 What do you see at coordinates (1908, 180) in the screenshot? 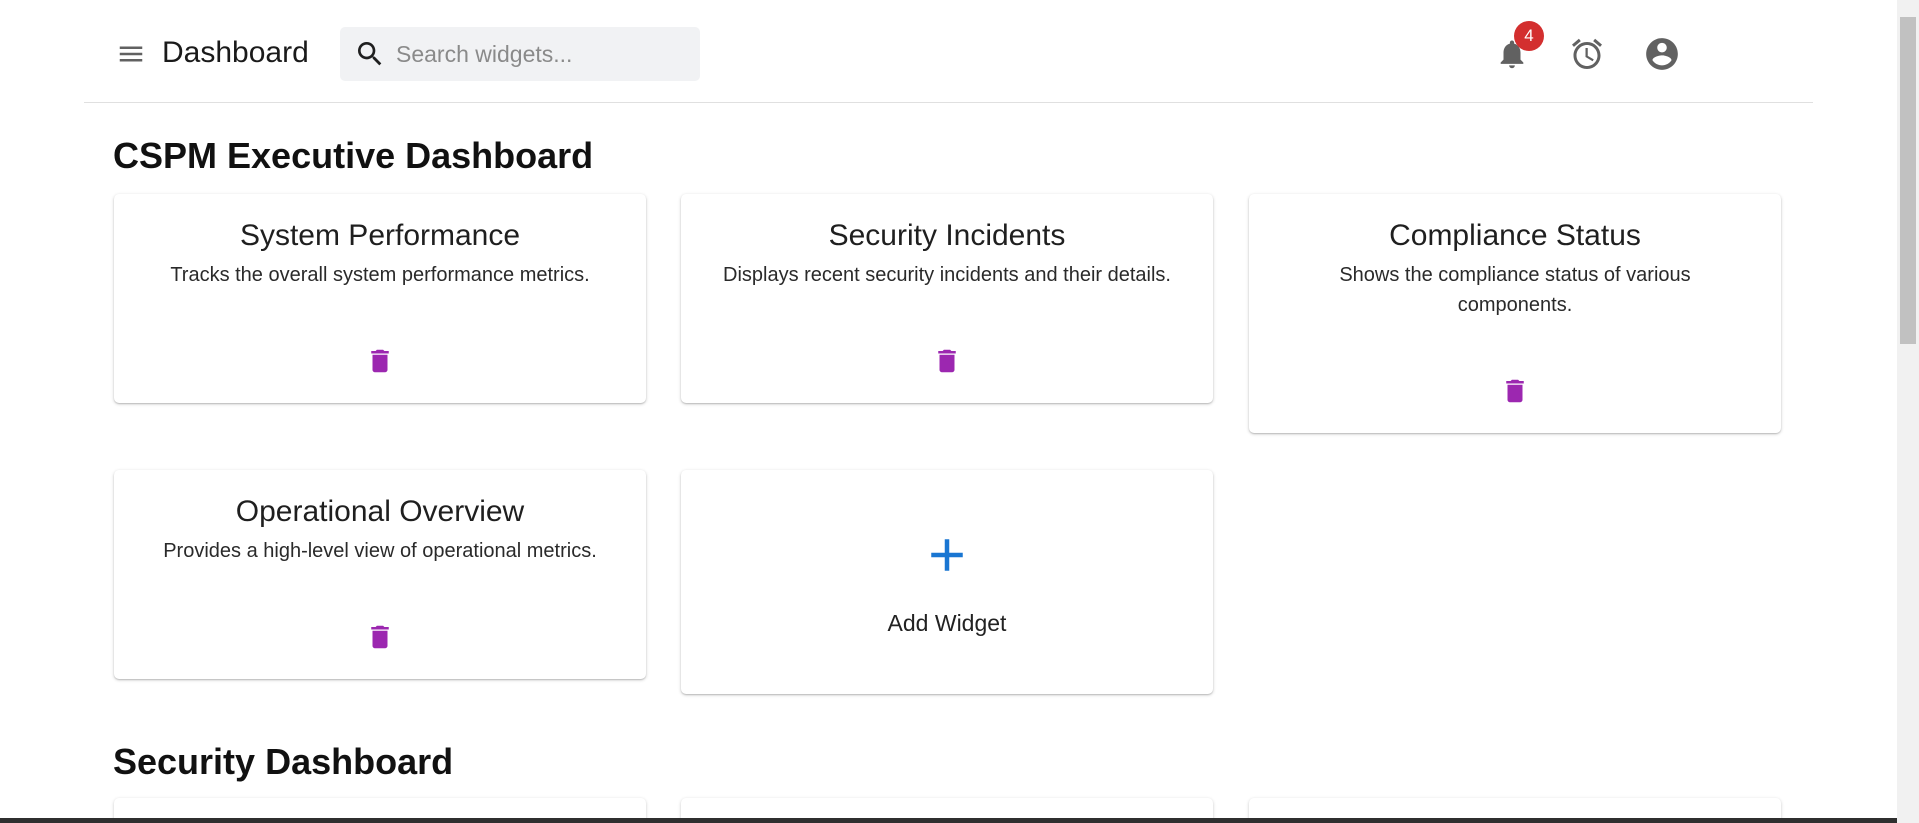
I see `scrollbar-thumb` at bounding box center [1908, 180].